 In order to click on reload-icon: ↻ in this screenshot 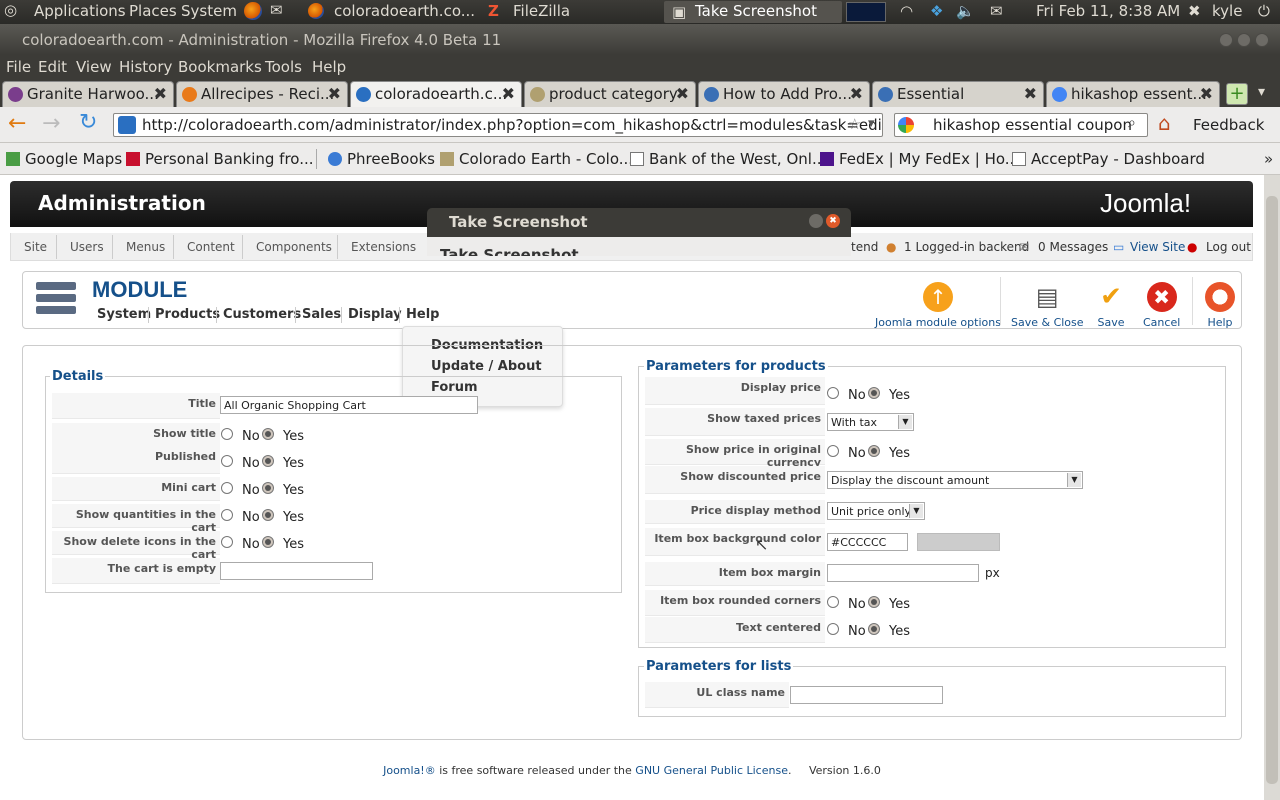, I will do `click(88, 122)`.